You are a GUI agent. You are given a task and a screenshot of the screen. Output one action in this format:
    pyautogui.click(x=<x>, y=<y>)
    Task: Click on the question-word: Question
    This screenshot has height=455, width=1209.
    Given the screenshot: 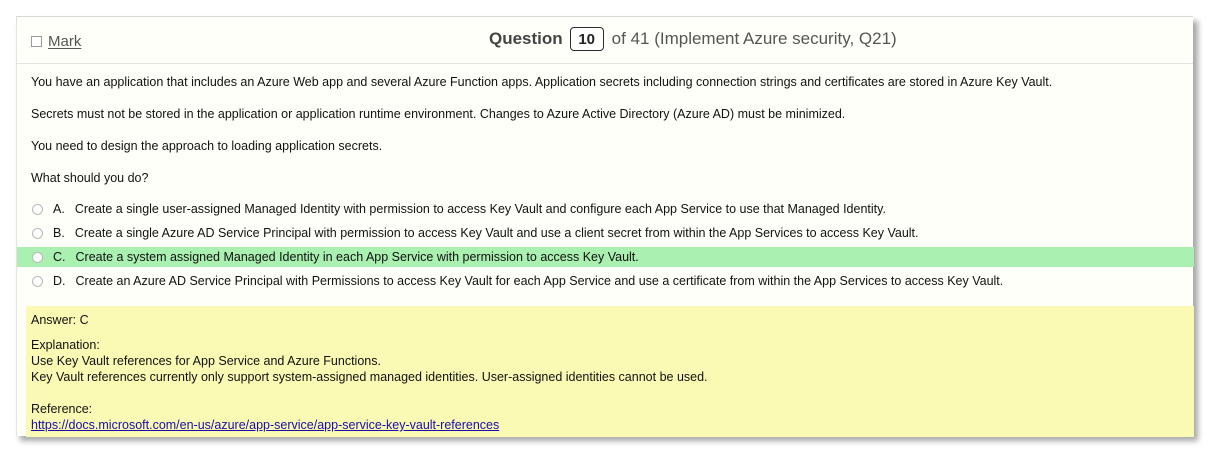 What is the action you would take?
    pyautogui.click(x=526, y=38)
    